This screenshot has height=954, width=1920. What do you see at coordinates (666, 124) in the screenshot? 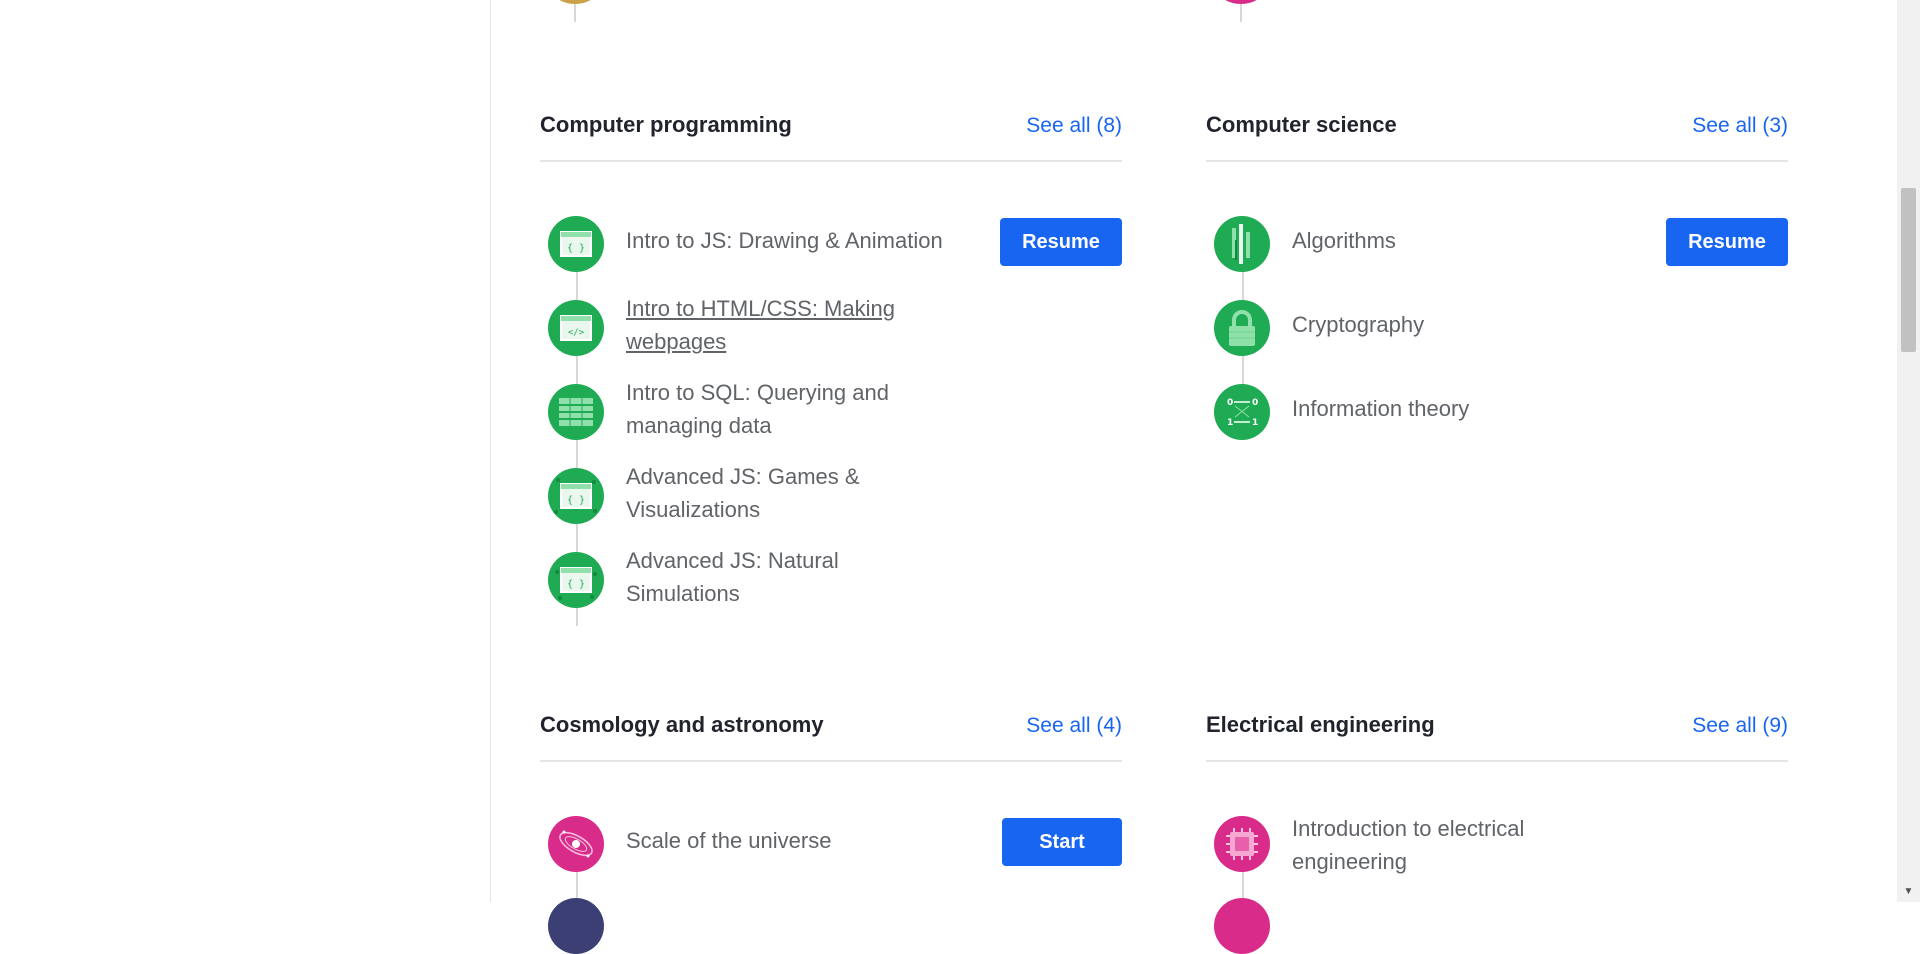
I see `section-title: Computer programming` at bounding box center [666, 124].